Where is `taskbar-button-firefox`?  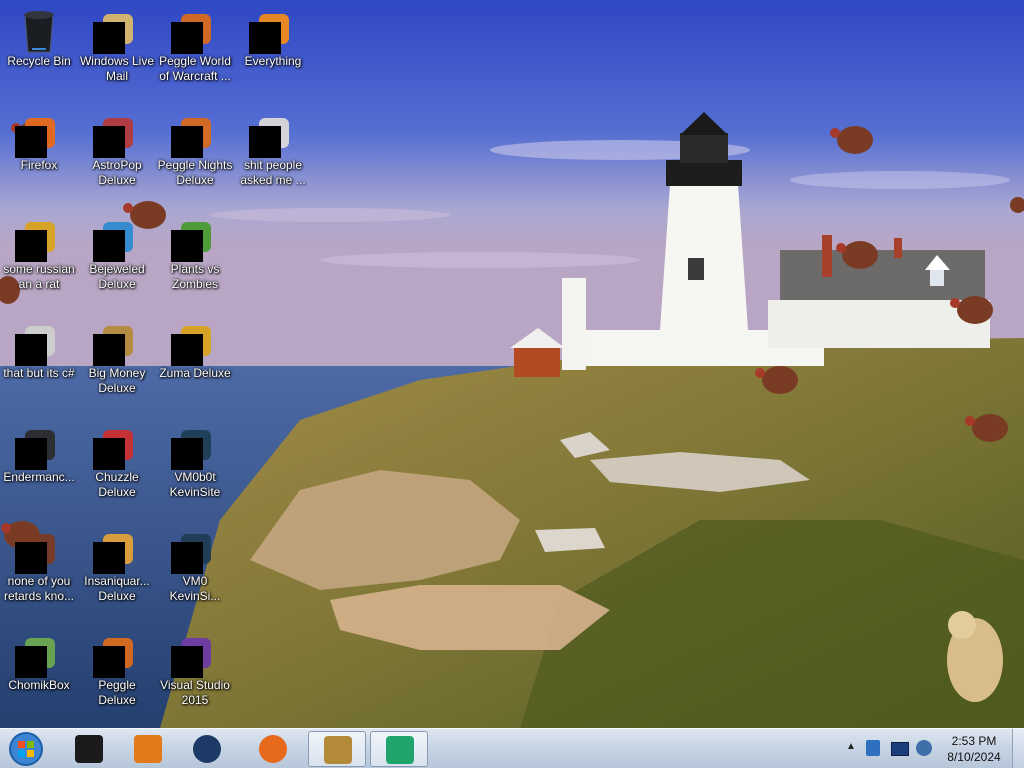 taskbar-button-firefox is located at coordinates (273, 749).